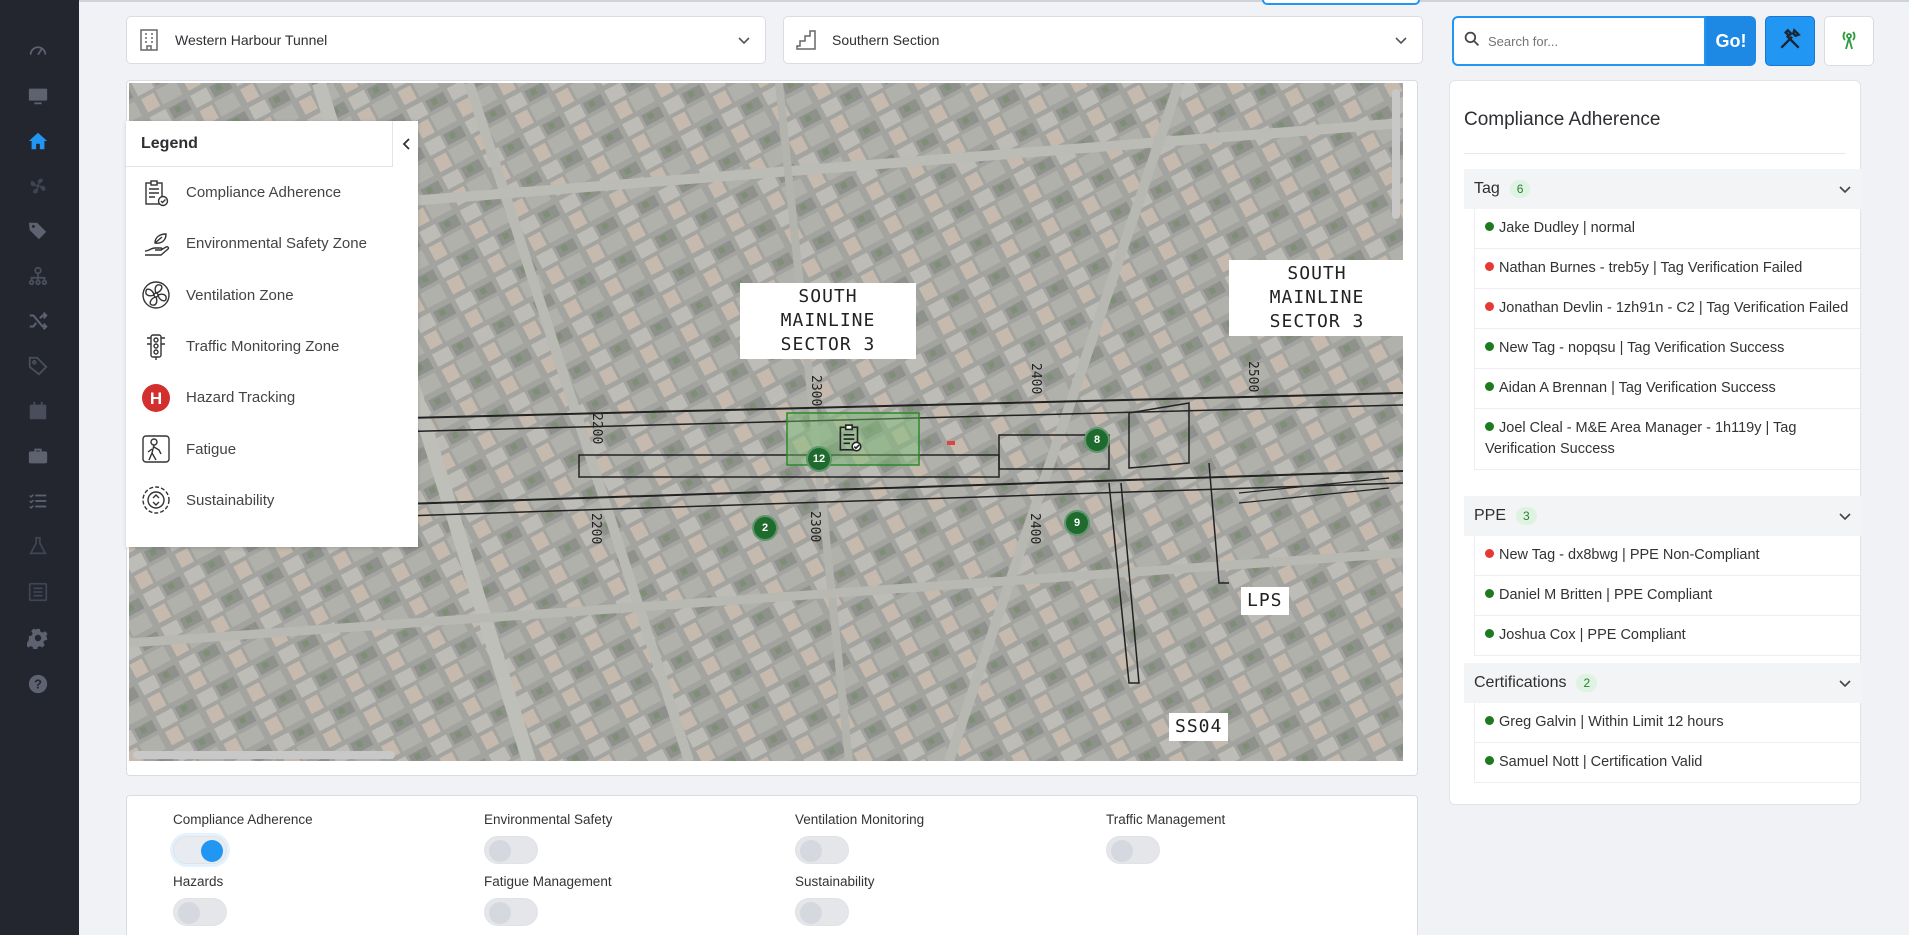  Describe the element at coordinates (1097, 440) in the screenshot. I see `map-marker: 8` at that location.